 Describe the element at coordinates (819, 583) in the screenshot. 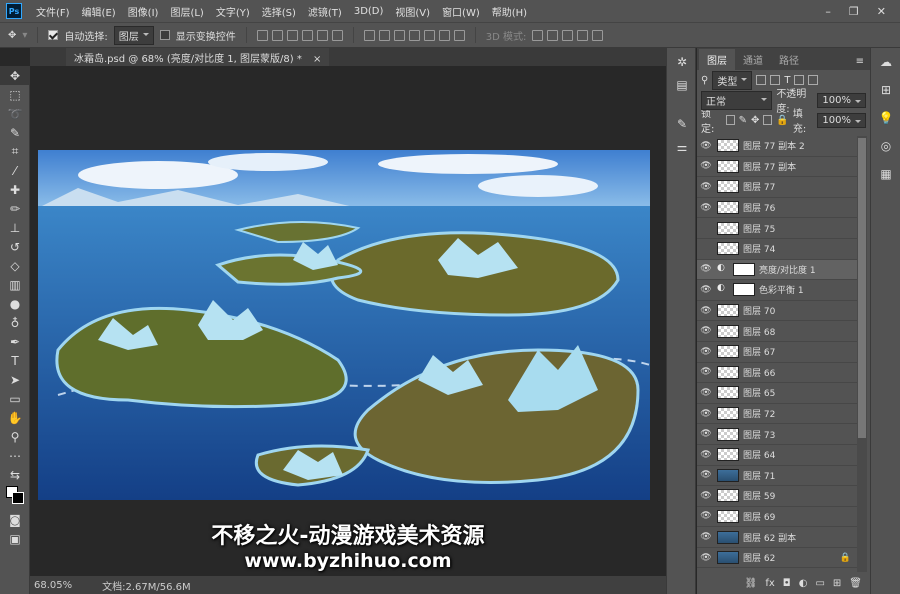

I see `folder-icon: ▭` at that location.